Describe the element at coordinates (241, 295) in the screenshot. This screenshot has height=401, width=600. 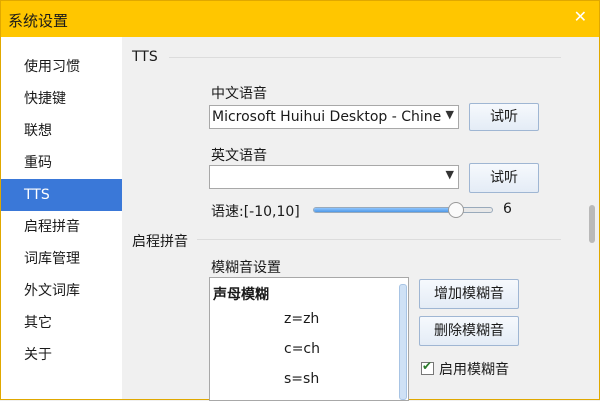
I see `list-heading: 声母模糊` at that location.